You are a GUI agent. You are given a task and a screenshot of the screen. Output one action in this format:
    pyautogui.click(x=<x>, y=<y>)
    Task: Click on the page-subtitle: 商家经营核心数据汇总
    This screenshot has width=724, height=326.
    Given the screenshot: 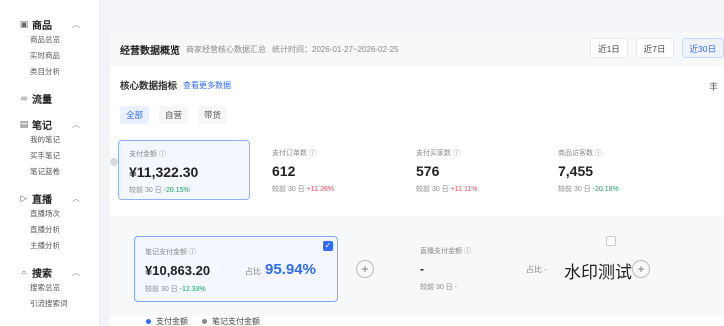 What is the action you would take?
    pyautogui.click(x=226, y=49)
    